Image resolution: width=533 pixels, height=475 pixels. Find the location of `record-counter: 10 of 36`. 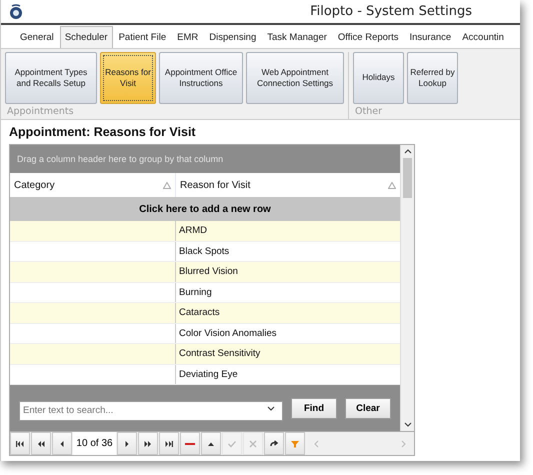

record-counter: 10 of 36 is located at coordinates (94, 443).